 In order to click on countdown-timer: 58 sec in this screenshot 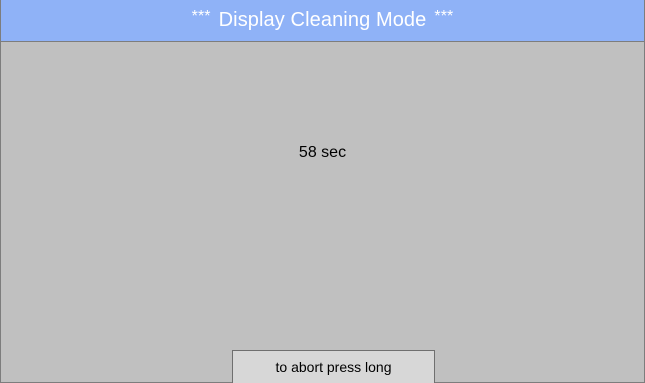, I will do `click(322, 152)`.